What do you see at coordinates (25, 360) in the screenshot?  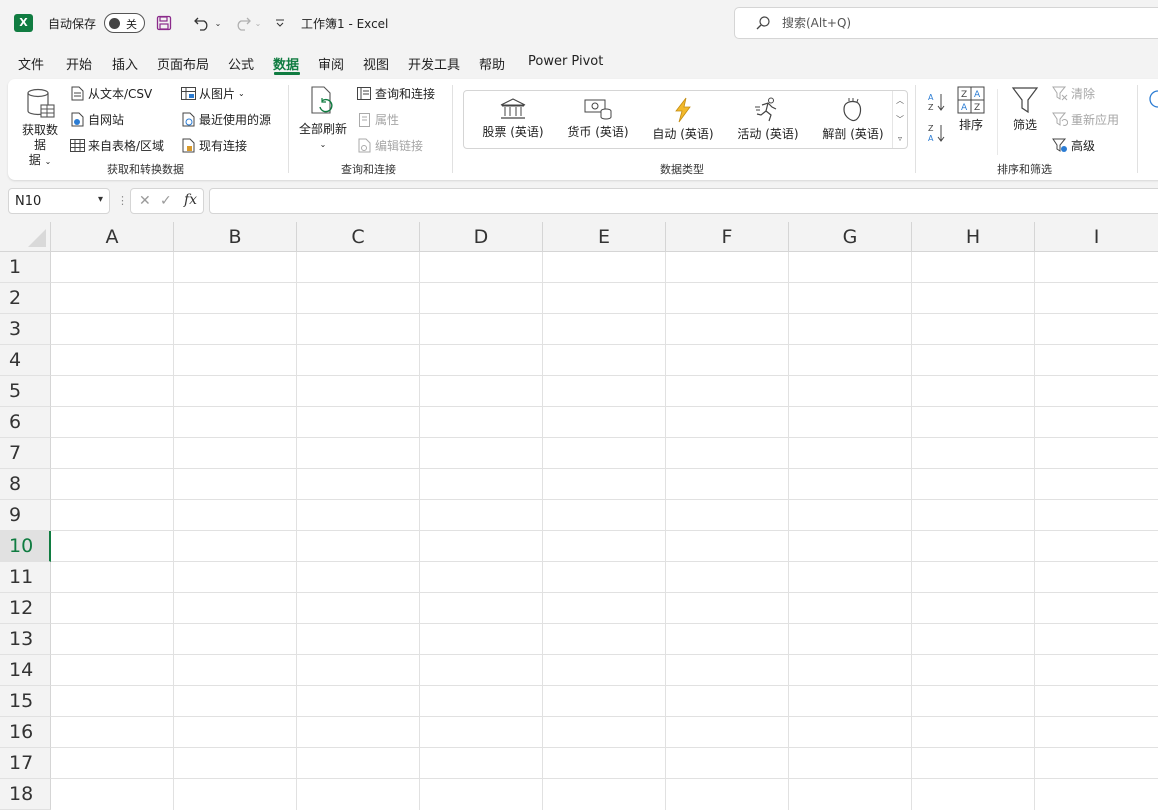 I see `row-header: 4` at bounding box center [25, 360].